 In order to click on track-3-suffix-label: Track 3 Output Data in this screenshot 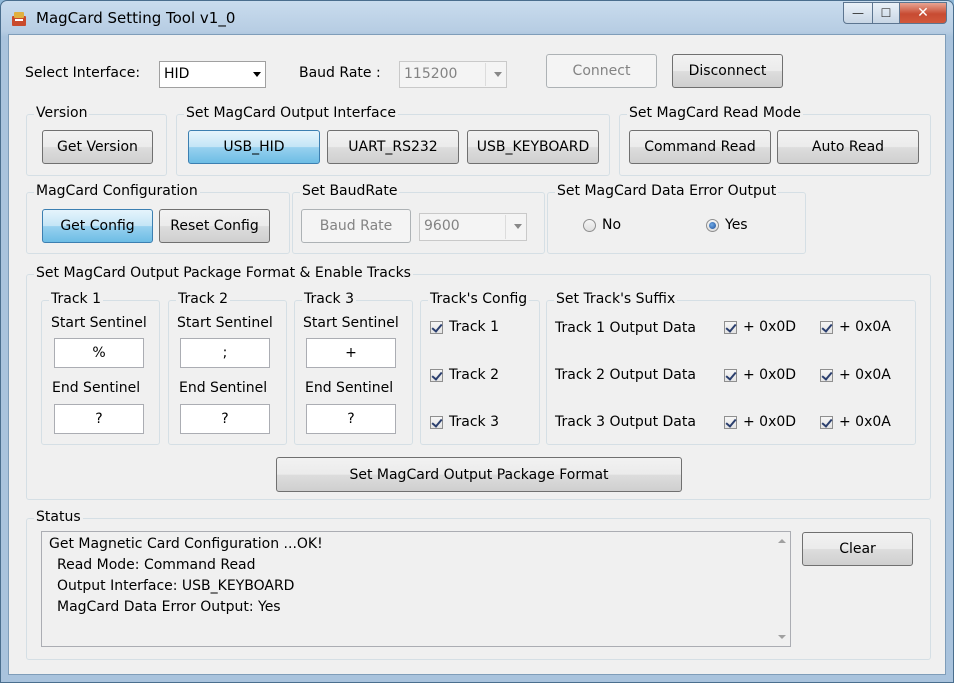, I will do `click(625, 422)`.